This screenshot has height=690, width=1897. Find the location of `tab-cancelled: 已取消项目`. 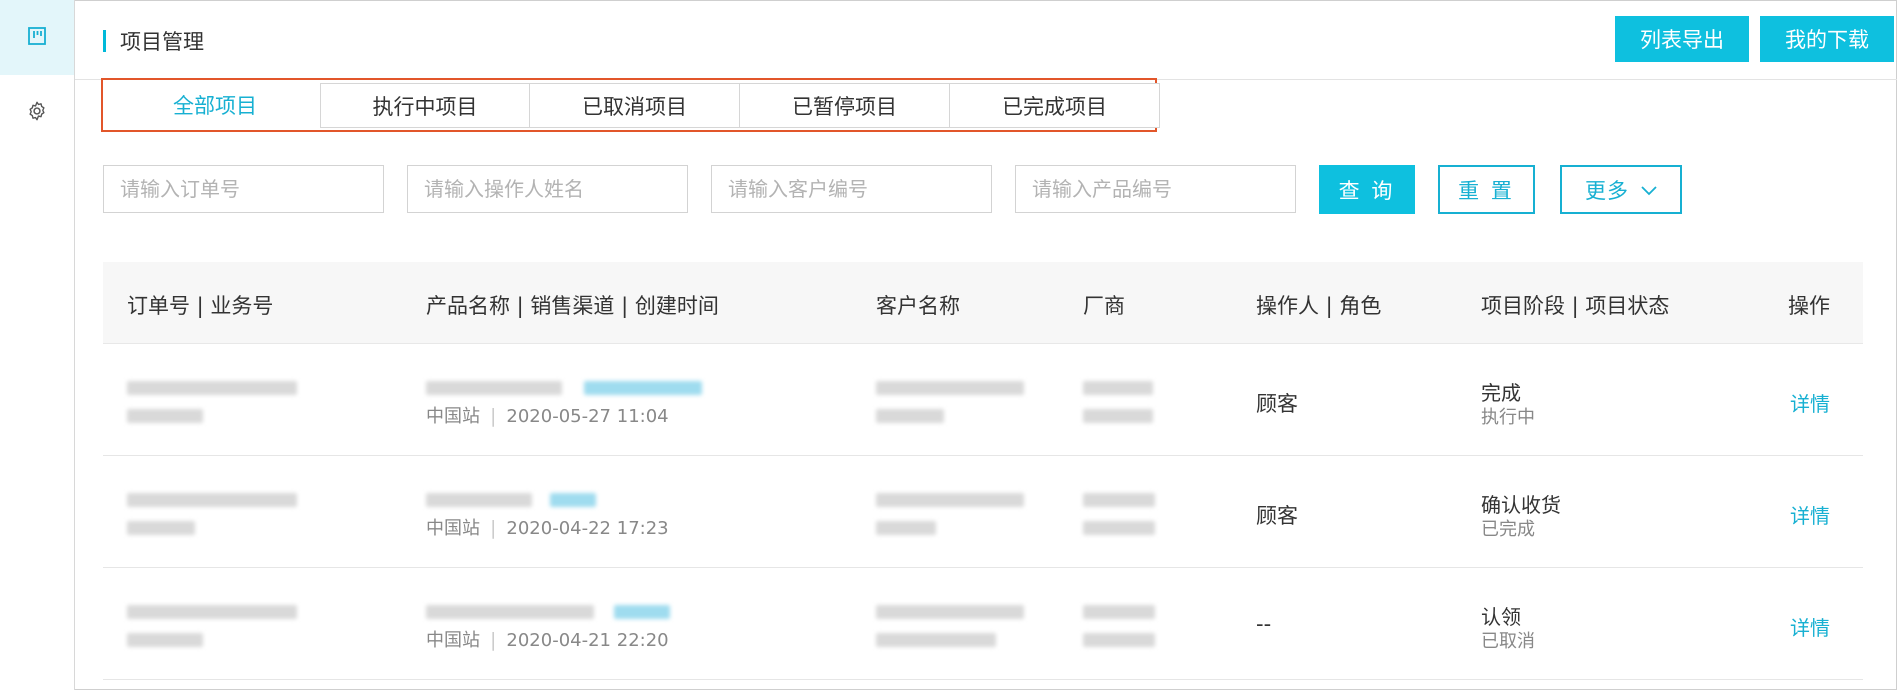

tab-cancelled: 已取消项目 is located at coordinates (635, 105).